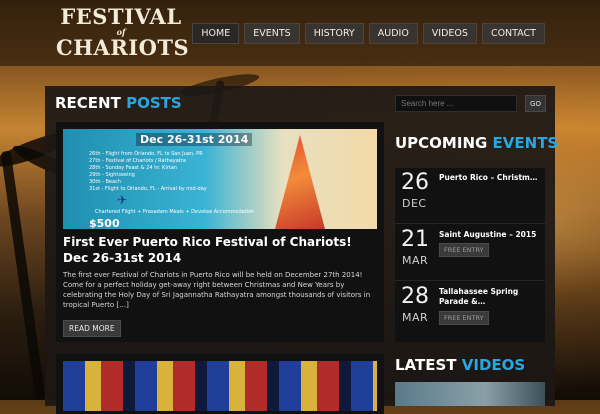 The width and height of the screenshot is (600, 414). I want to click on nav-history: HISTORY, so click(334, 33).